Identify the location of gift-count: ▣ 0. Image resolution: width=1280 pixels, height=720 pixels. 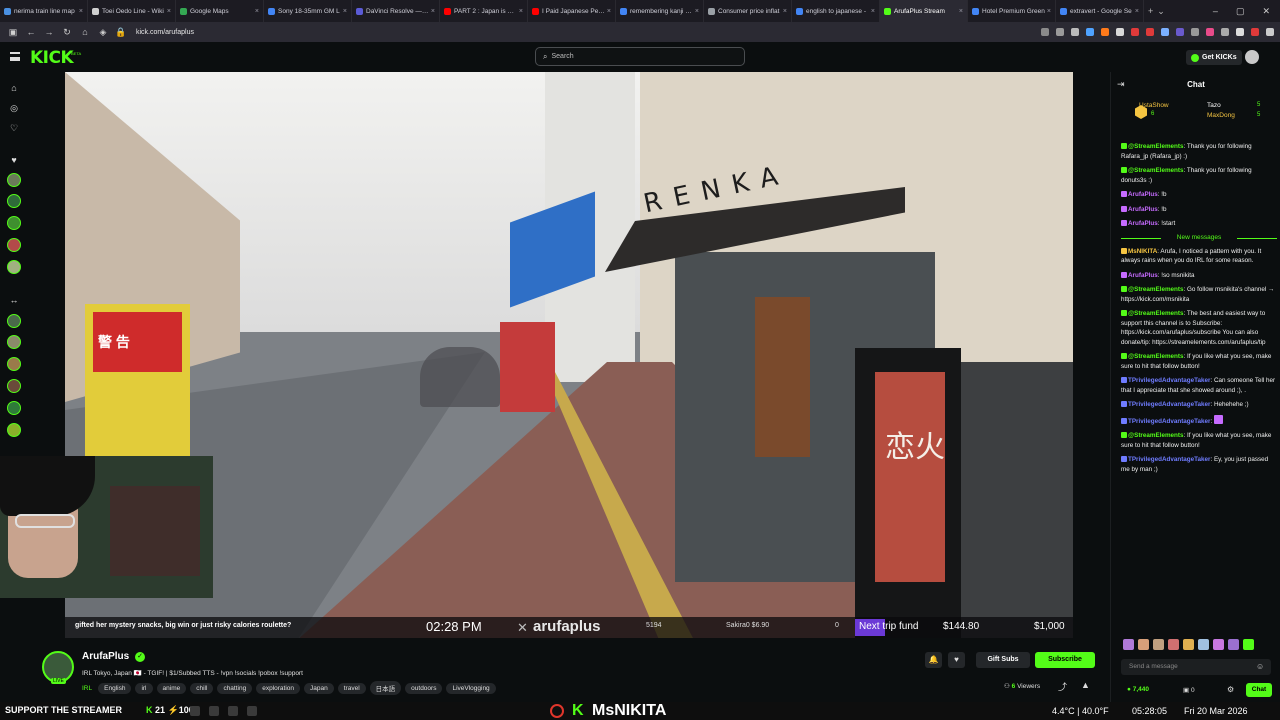
(1189, 690).